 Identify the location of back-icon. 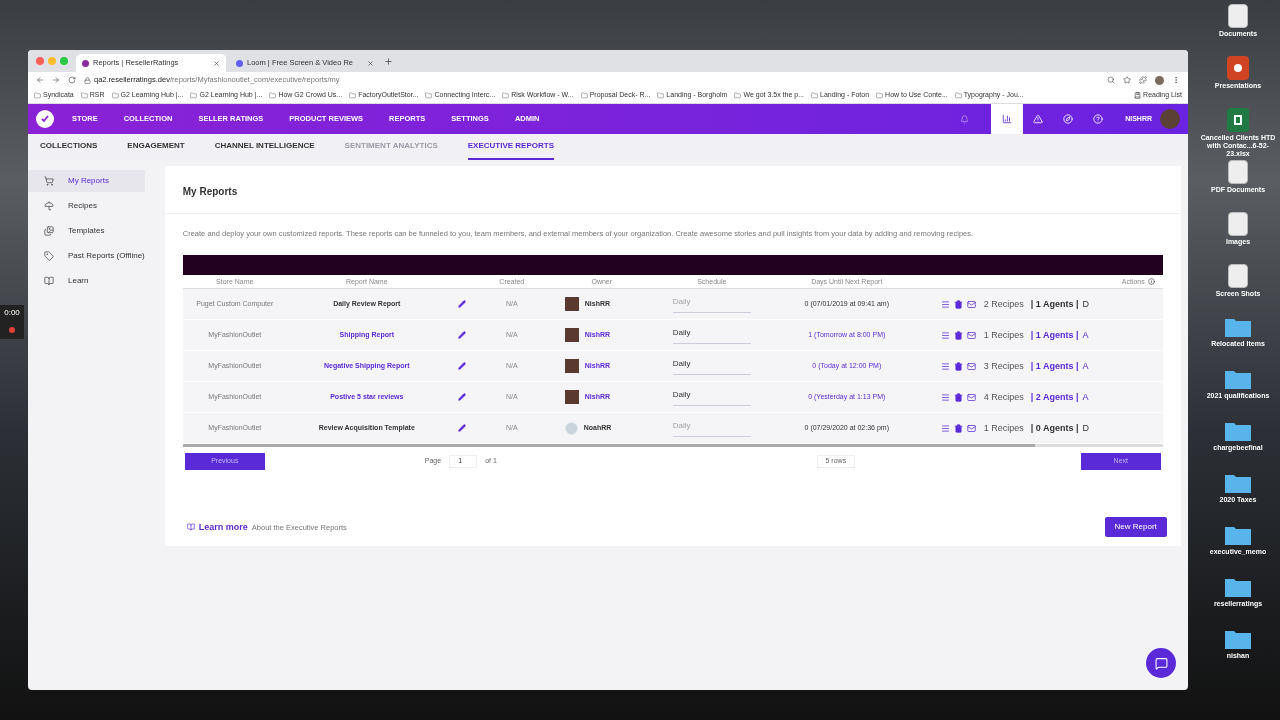
(40, 80).